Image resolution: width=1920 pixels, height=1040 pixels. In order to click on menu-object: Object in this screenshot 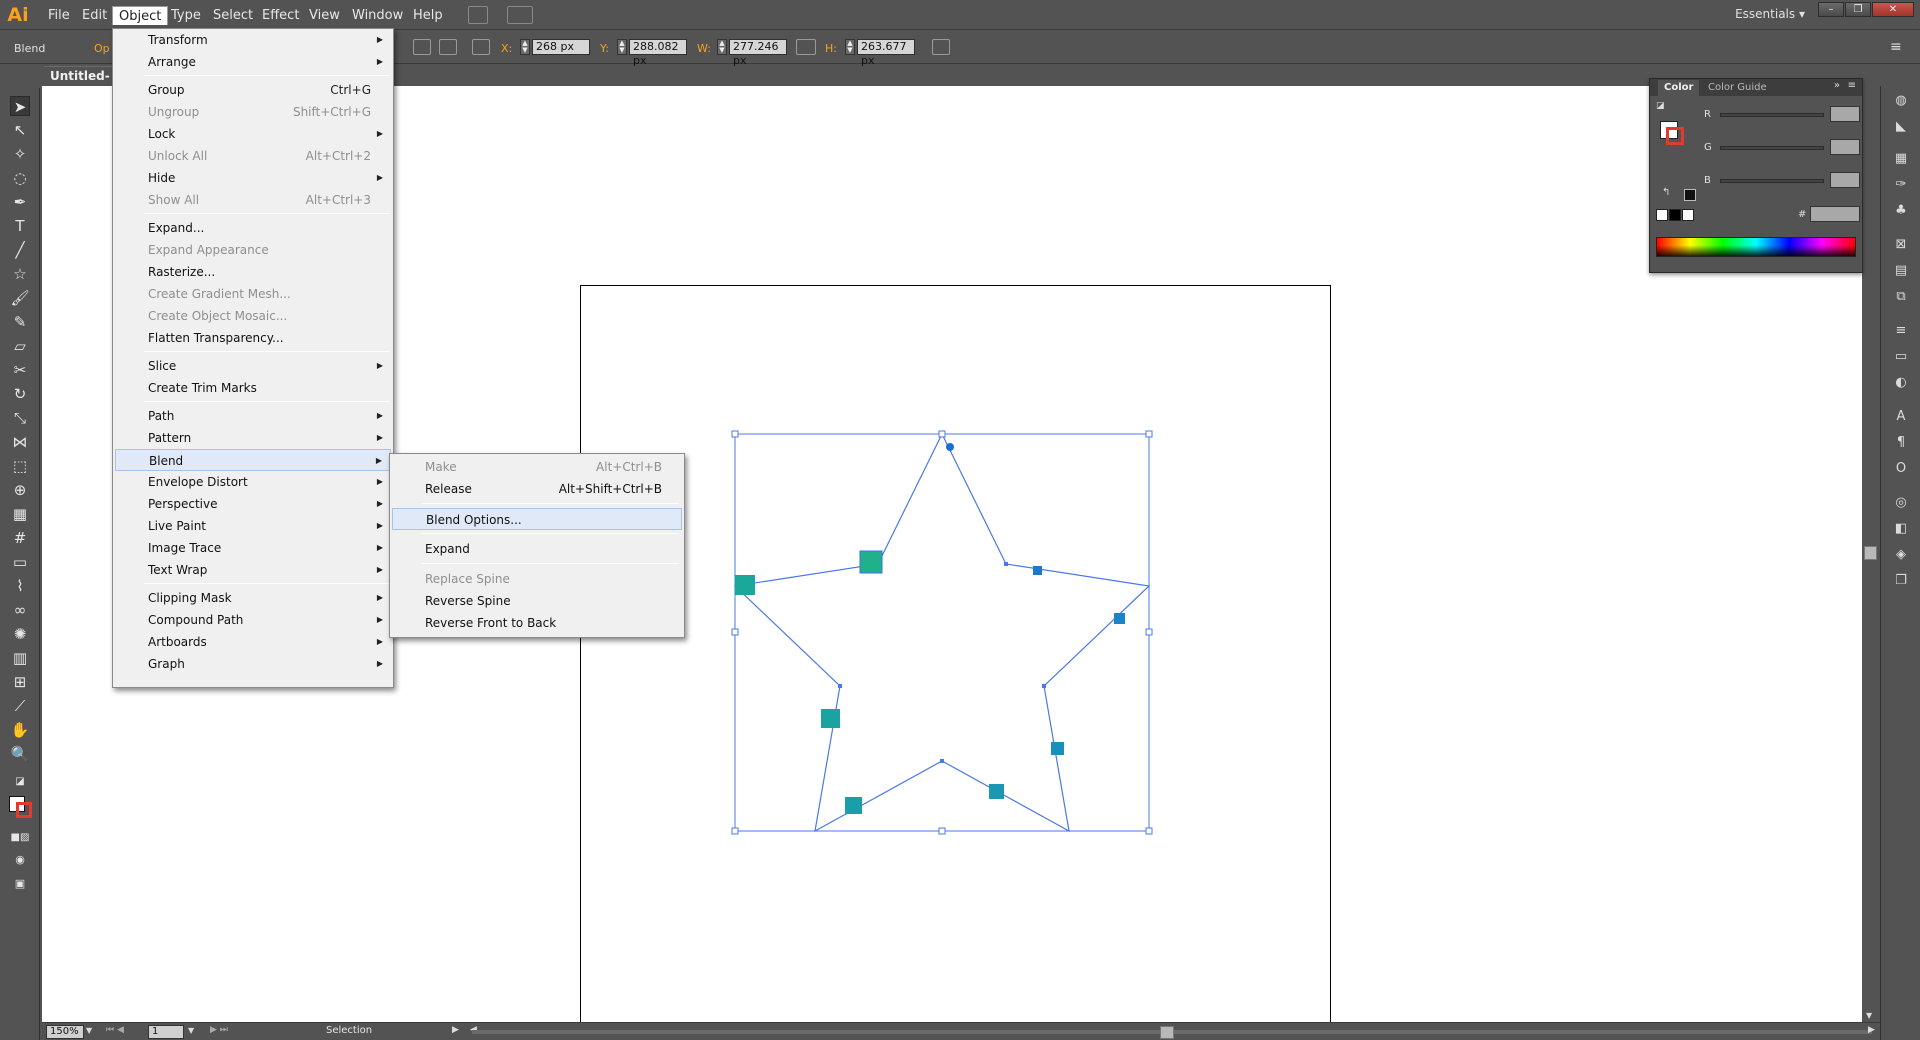, I will do `click(140, 15)`.